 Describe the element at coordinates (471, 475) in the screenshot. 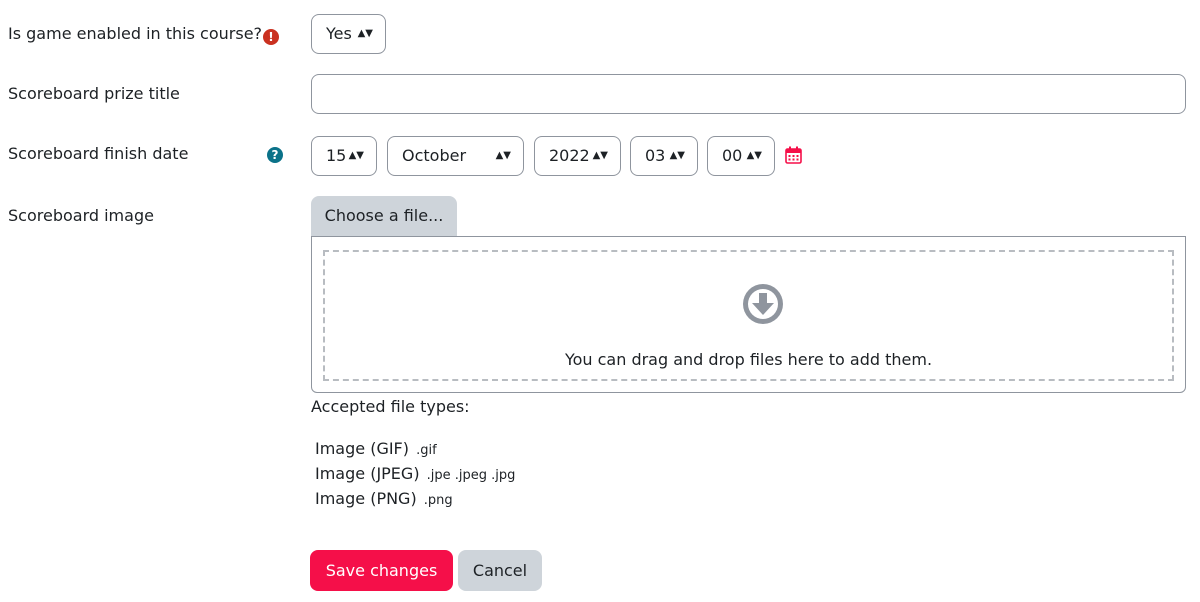

I see `file-type-ext: .jpe .jpeg .jpg` at that location.